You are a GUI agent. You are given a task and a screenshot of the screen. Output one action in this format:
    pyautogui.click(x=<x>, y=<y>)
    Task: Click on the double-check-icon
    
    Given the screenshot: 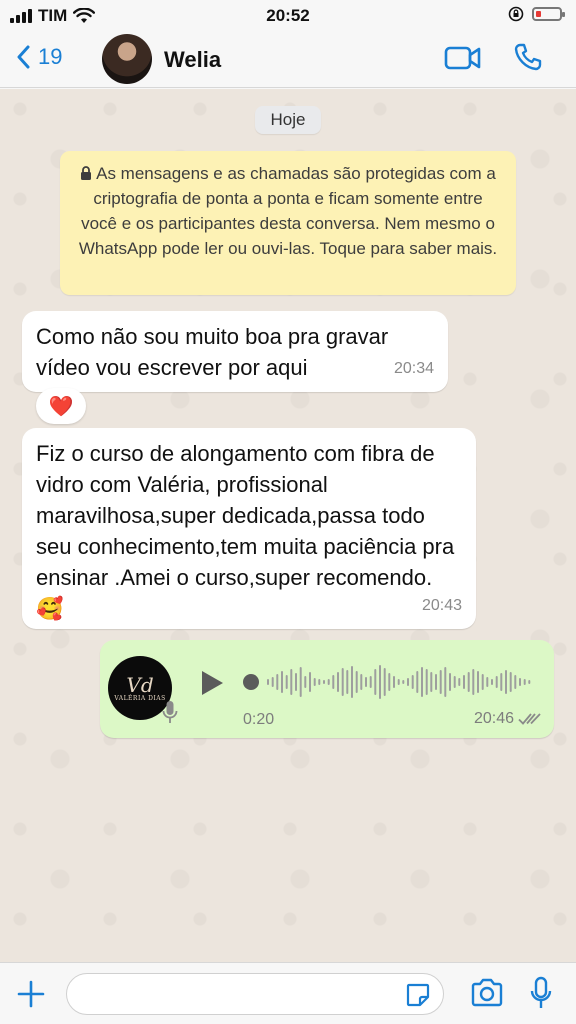 What is the action you would take?
    pyautogui.click(x=529, y=719)
    